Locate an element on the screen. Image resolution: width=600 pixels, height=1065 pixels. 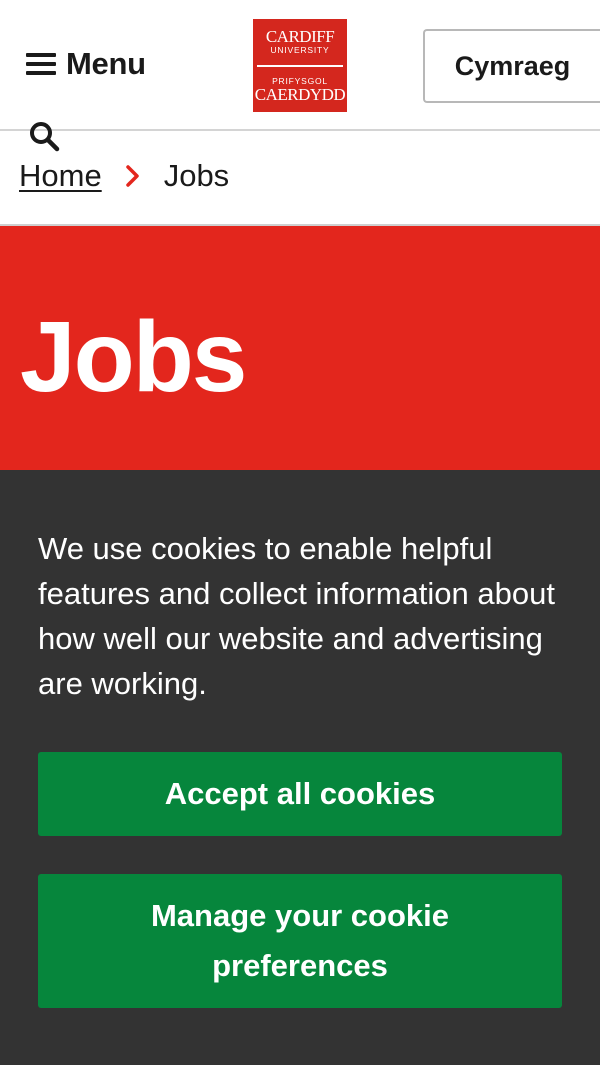
chevron-right-icon is located at coordinates (133, 176).